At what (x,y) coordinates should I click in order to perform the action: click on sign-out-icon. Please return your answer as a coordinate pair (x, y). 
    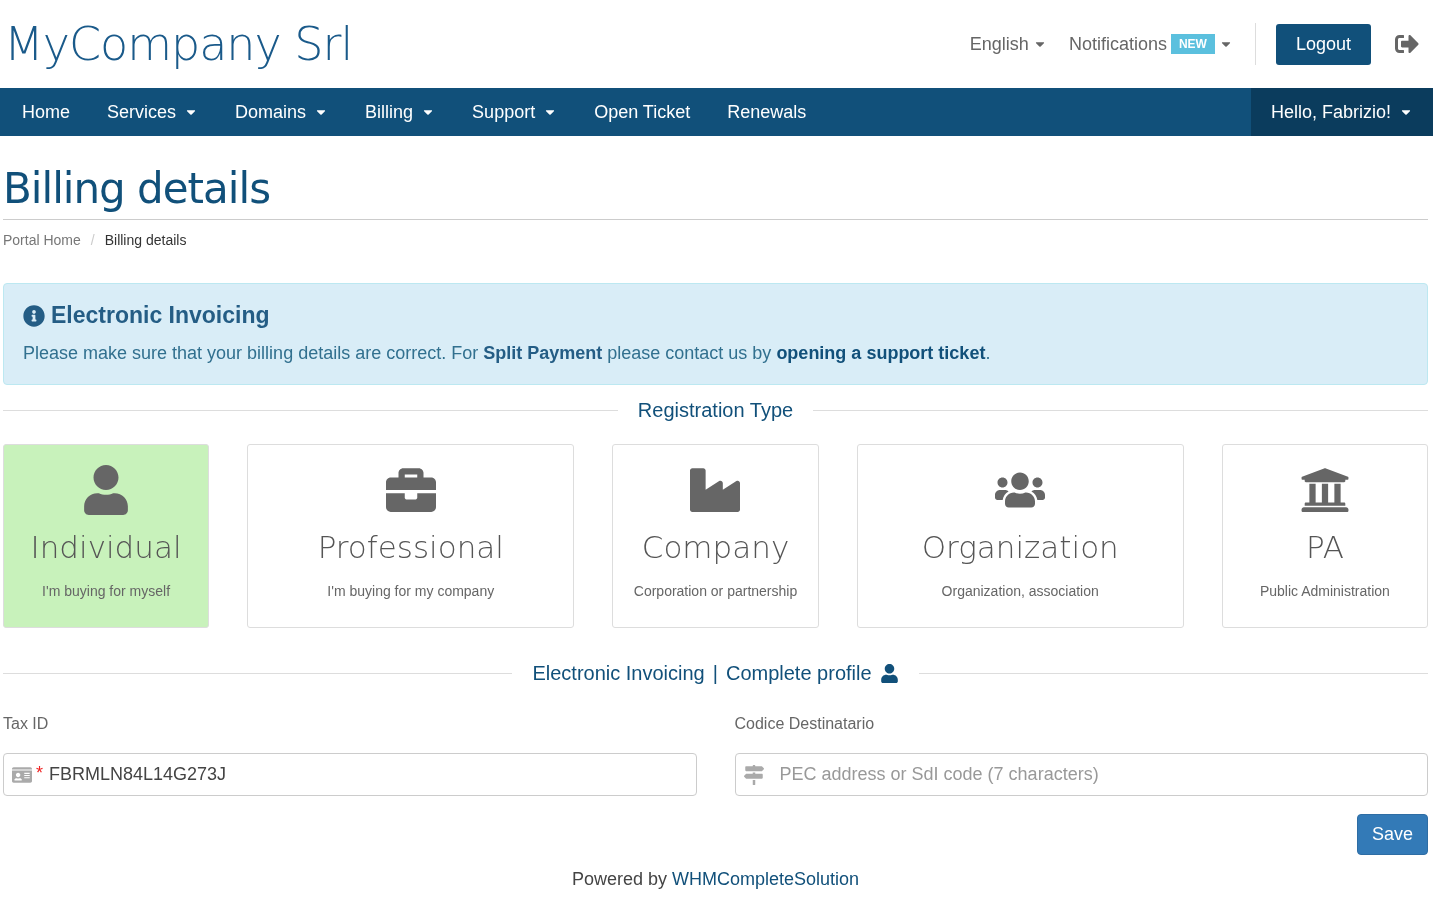
    Looking at the image, I should click on (1407, 44).